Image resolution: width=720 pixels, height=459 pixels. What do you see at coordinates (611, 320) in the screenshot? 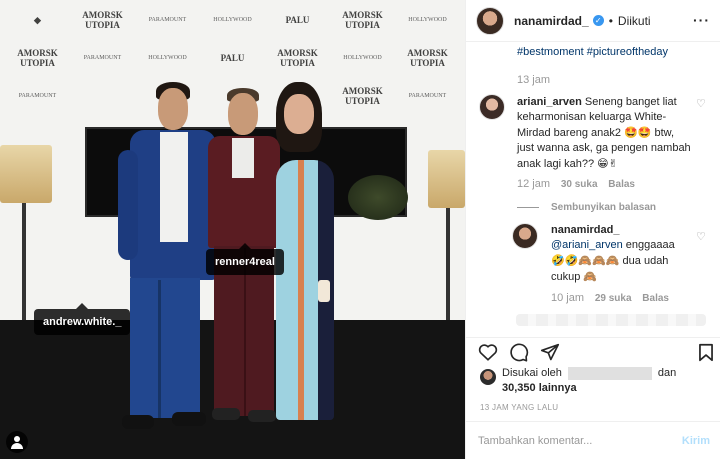
I see `blurred-comment` at bounding box center [611, 320].